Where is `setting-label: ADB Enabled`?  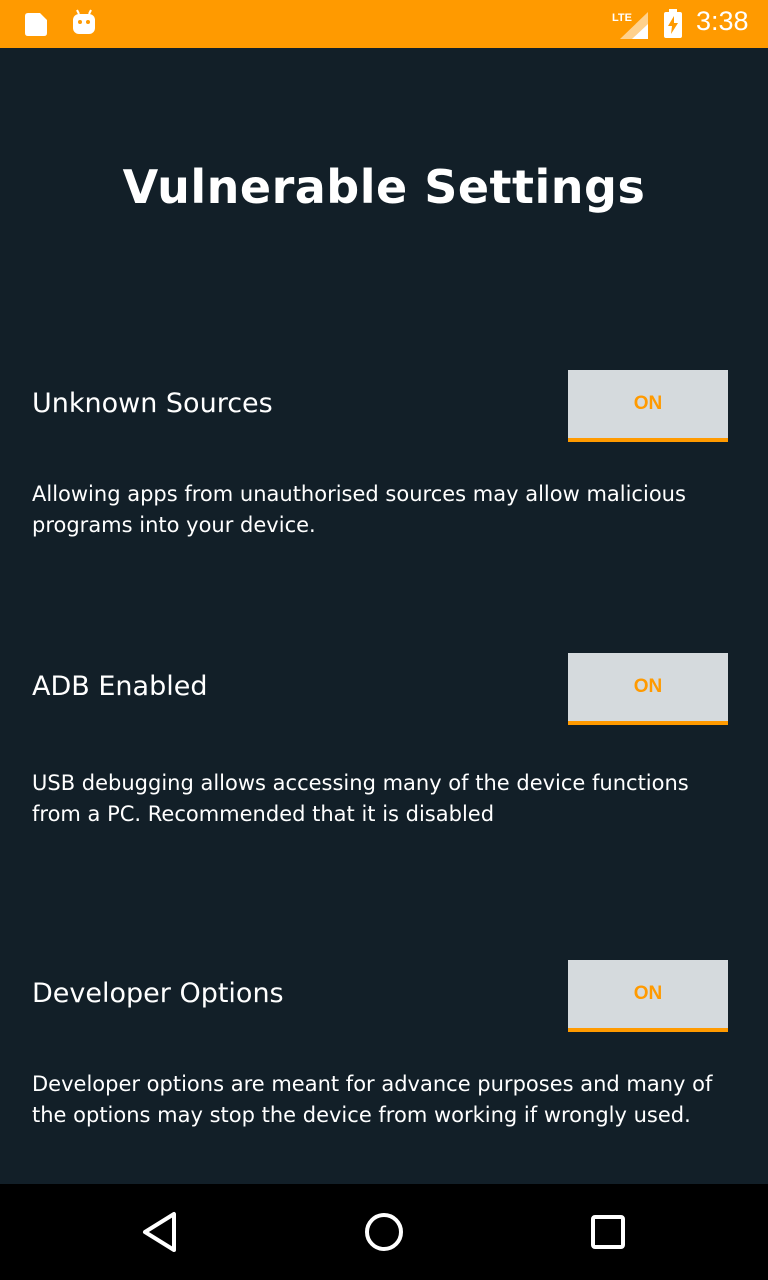
setting-label: ADB Enabled is located at coordinates (120, 686).